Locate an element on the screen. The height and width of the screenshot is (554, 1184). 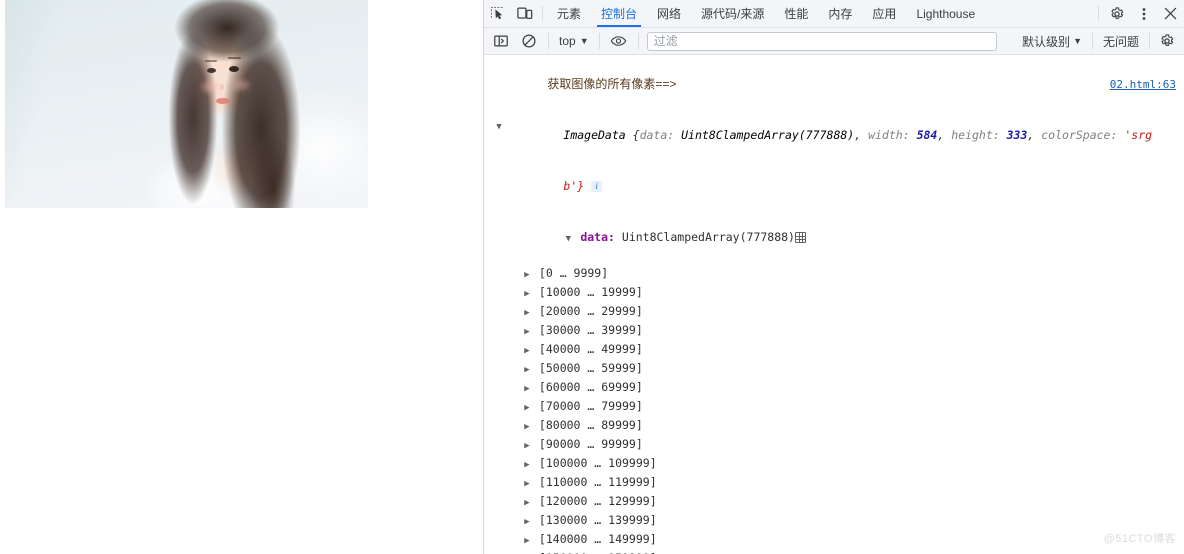
live-expression-icon is located at coordinates (619, 41).